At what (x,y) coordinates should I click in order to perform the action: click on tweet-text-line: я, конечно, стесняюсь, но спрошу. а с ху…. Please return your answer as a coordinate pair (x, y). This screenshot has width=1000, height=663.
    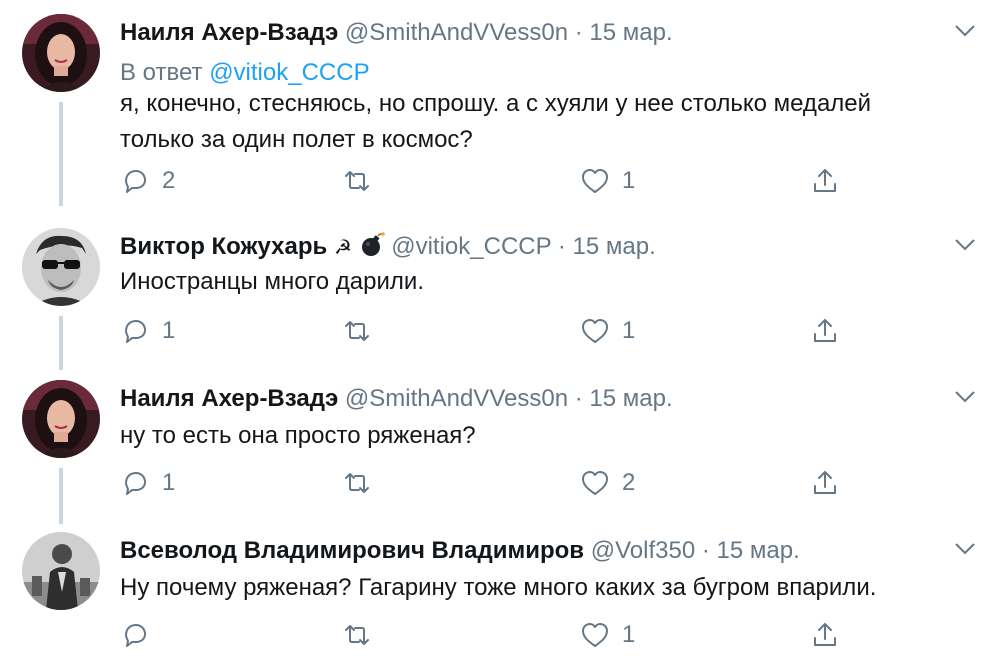
    Looking at the image, I should click on (496, 103).